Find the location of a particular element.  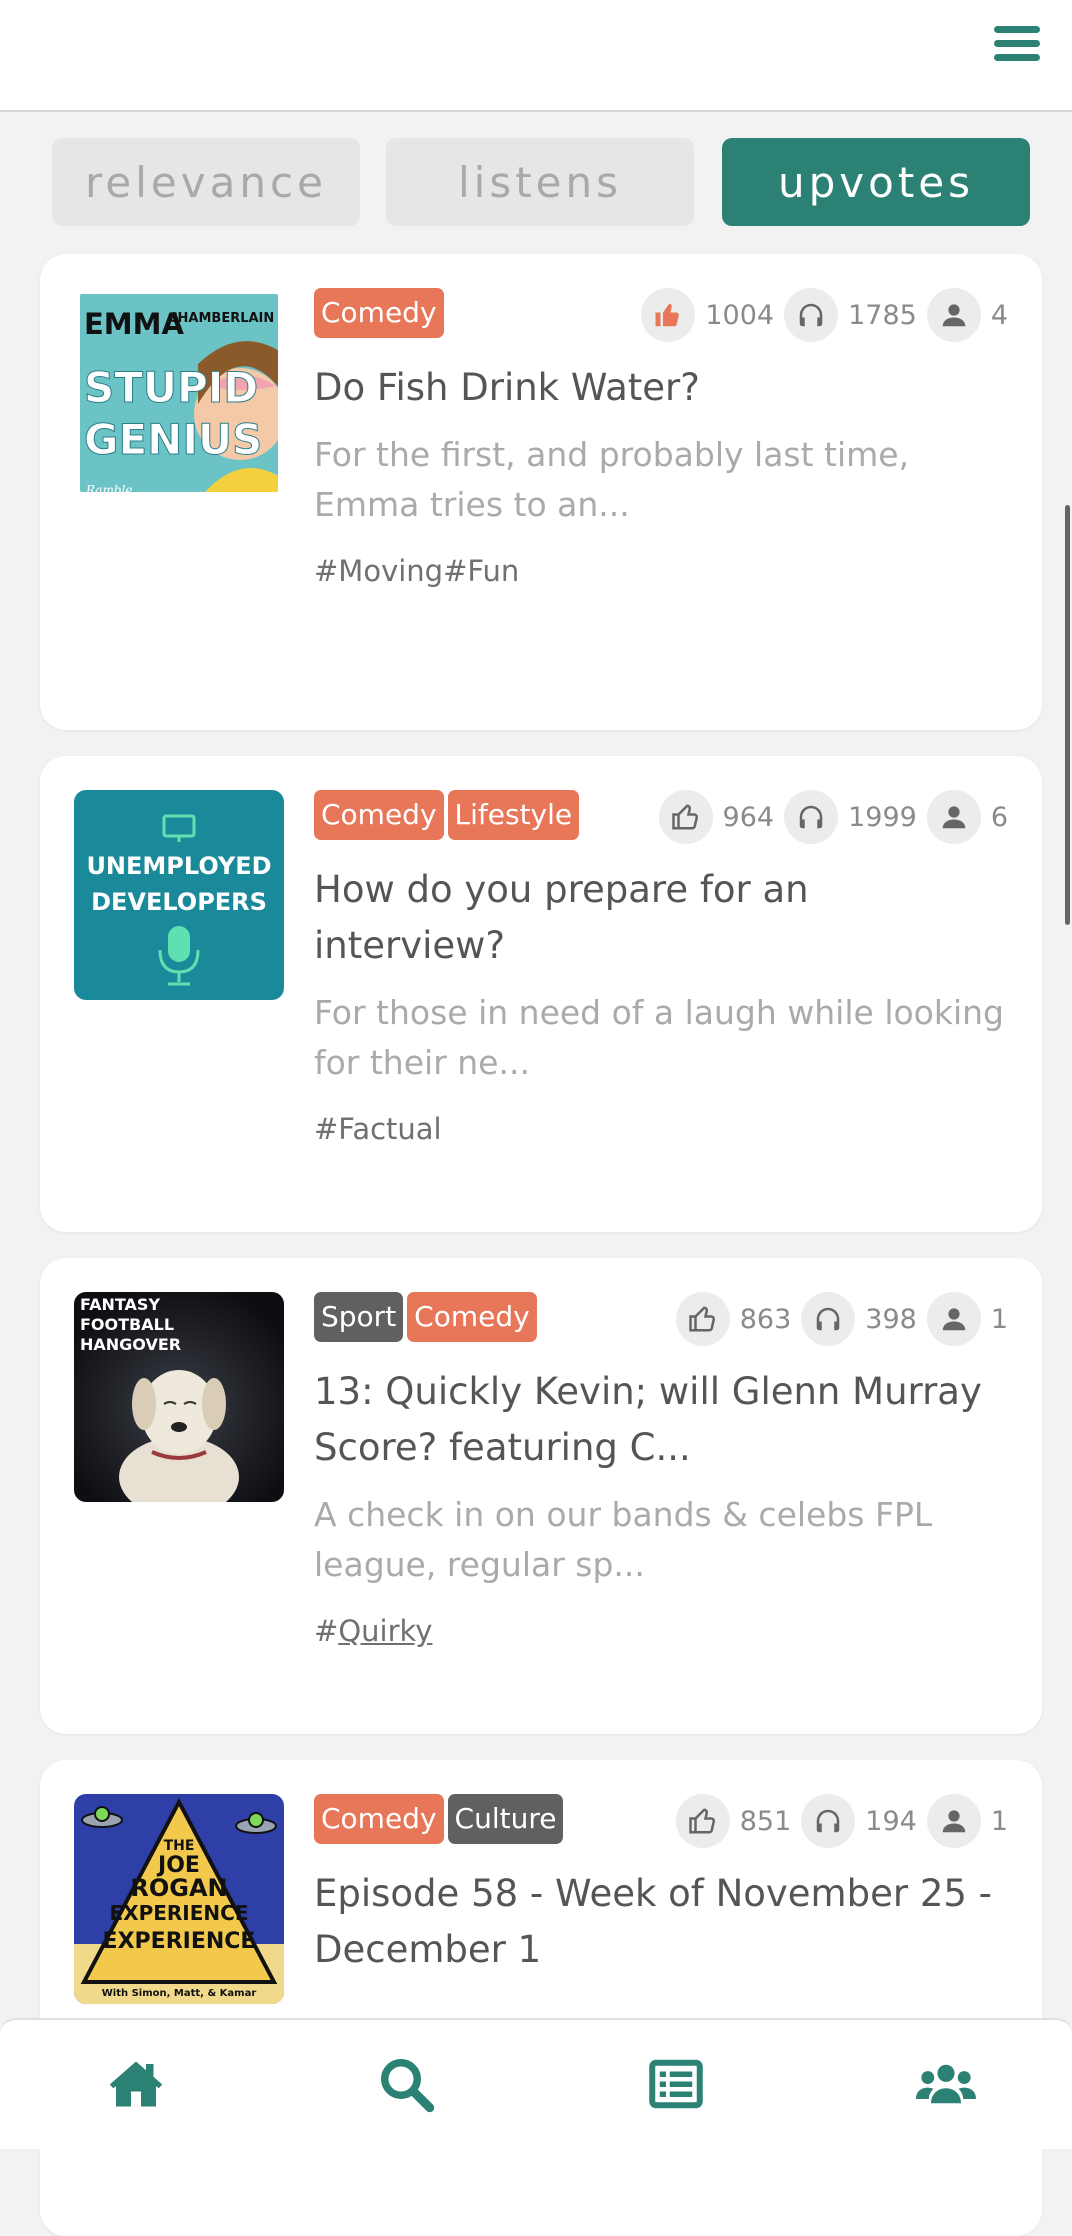

bottom-navigation is located at coordinates (536, 2083).